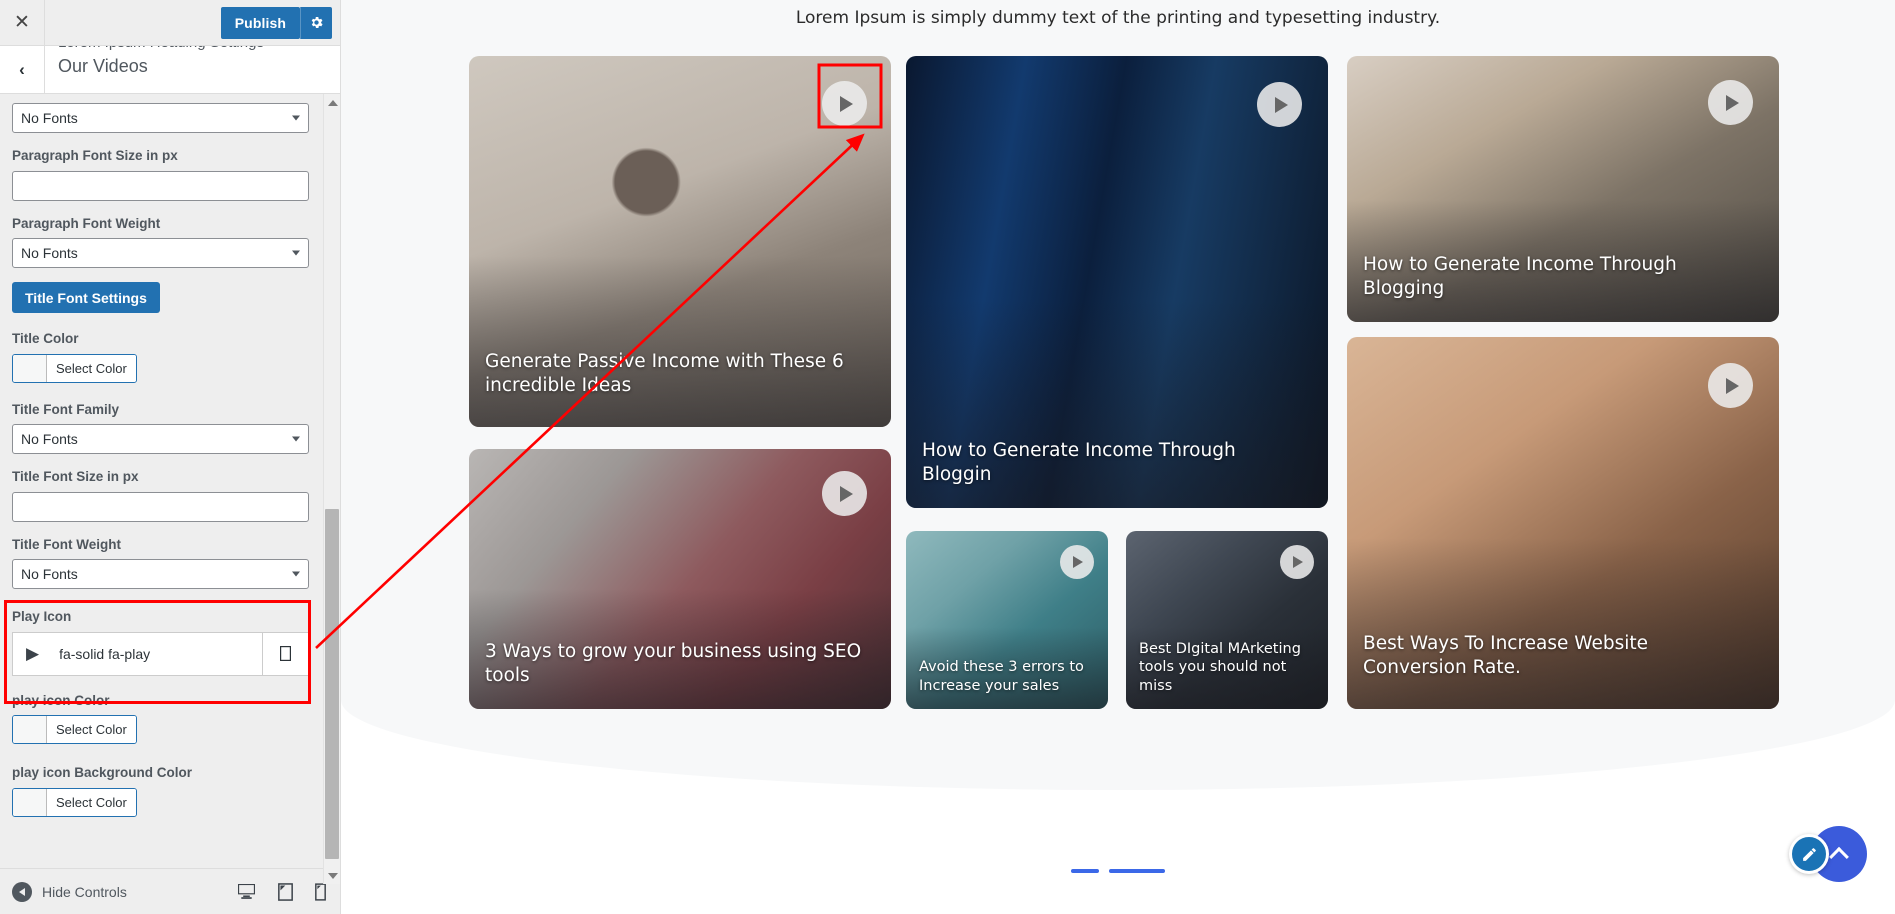  What do you see at coordinates (30, 802) in the screenshot?
I see `play-icon-bg-color-swatch` at bounding box center [30, 802].